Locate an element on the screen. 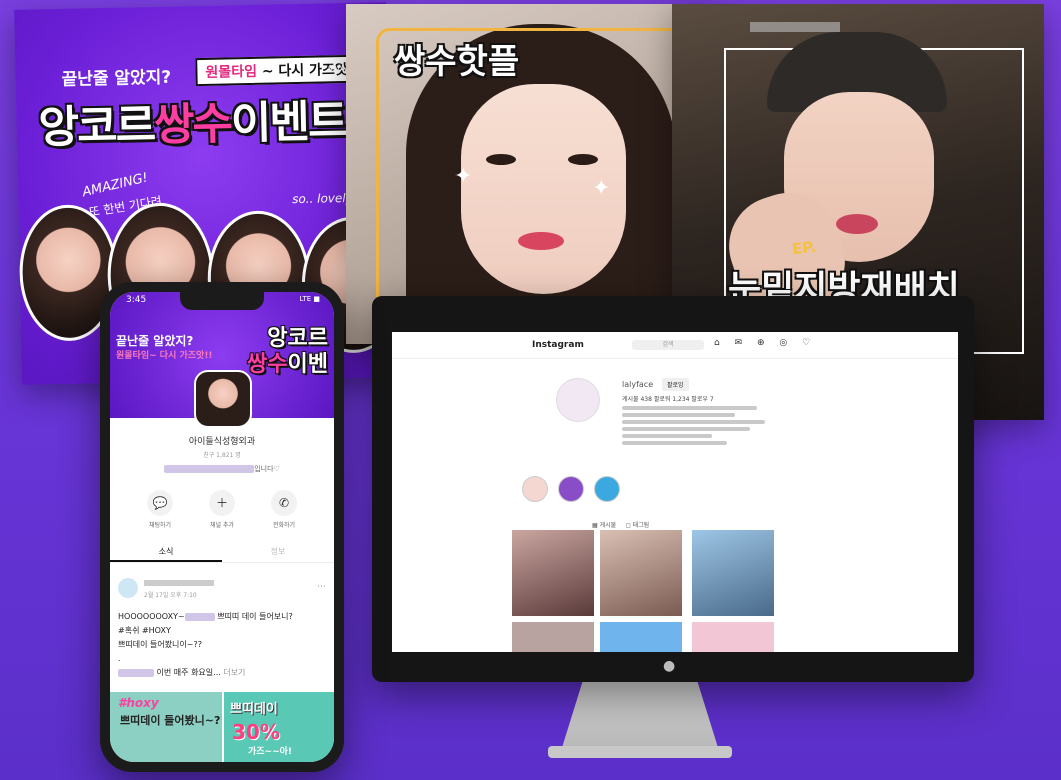  profile-tabs: 소식 정보 is located at coordinates (222, 551).